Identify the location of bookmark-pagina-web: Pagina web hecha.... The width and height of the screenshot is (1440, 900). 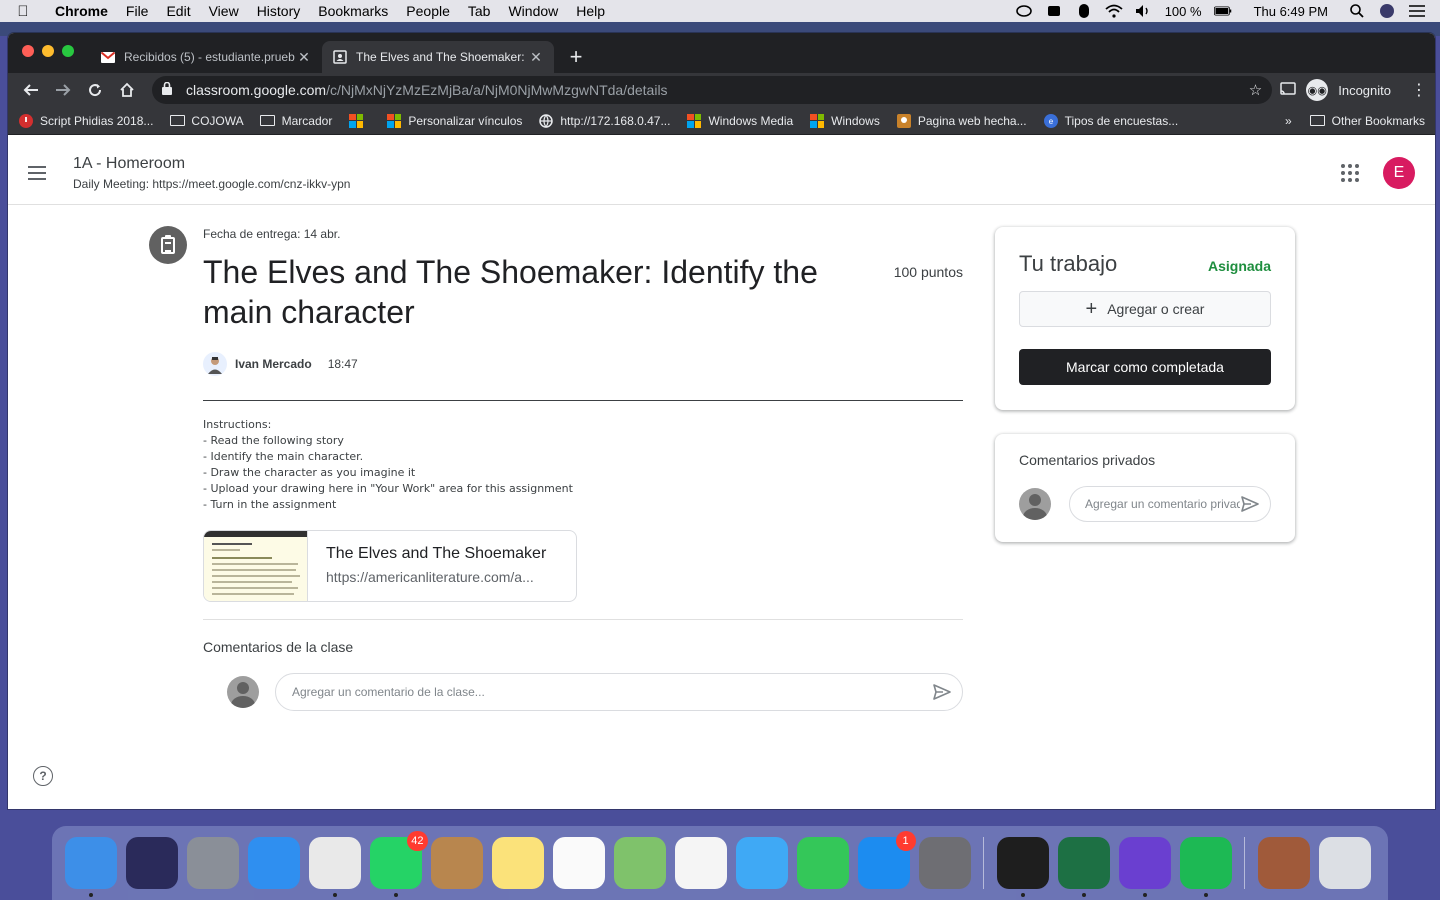
(961, 120).